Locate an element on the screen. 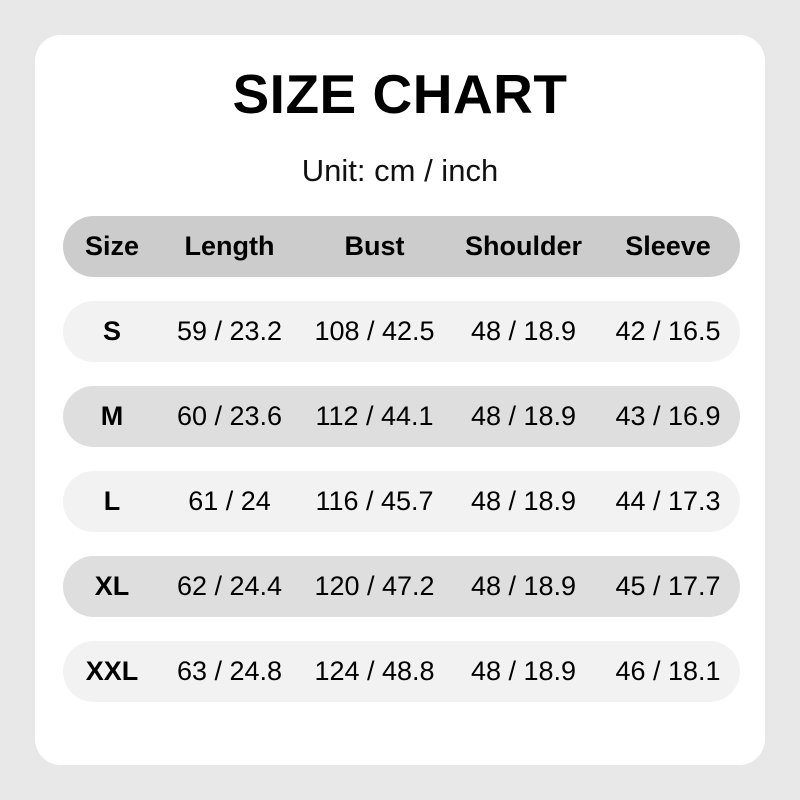 The height and width of the screenshot is (800, 800). column-header-size: Size is located at coordinates (112, 246).